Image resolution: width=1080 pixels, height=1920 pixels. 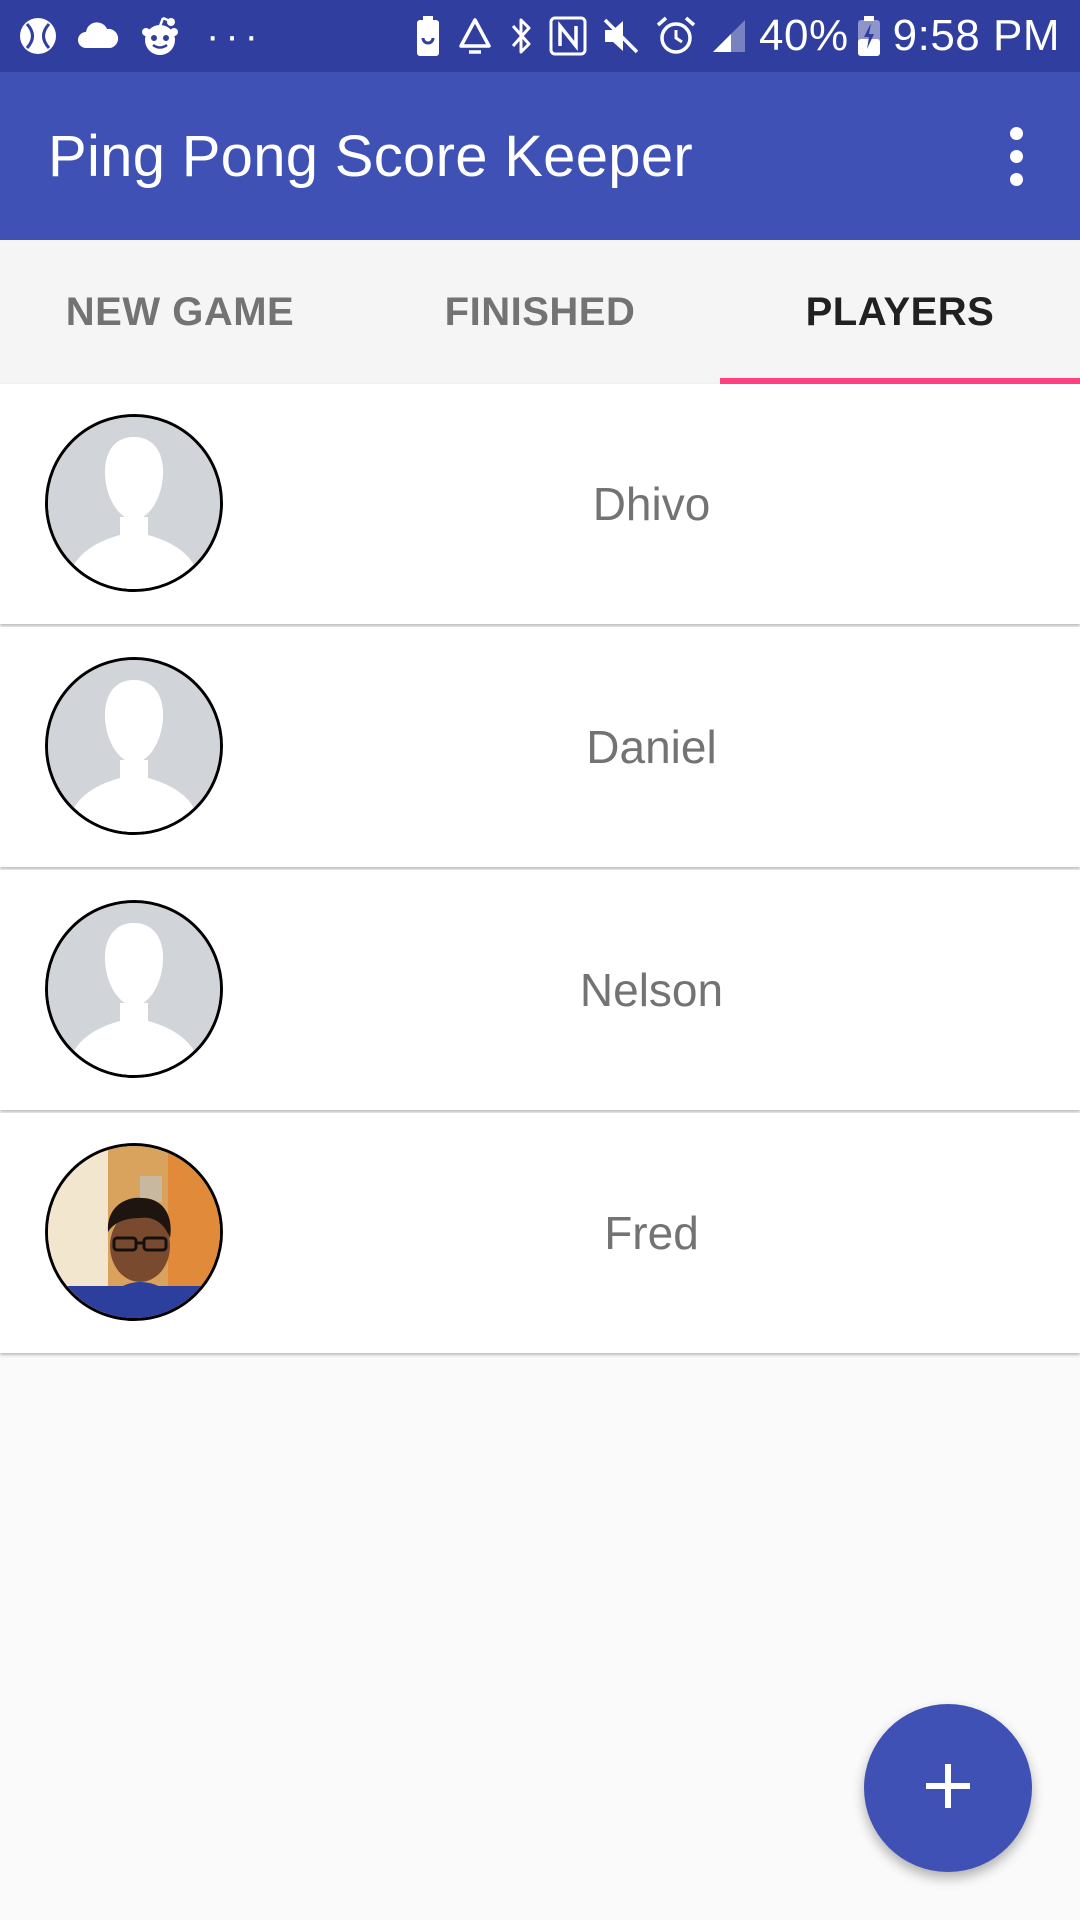 What do you see at coordinates (651, 990) in the screenshot?
I see `player-name: Nelson` at bounding box center [651, 990].